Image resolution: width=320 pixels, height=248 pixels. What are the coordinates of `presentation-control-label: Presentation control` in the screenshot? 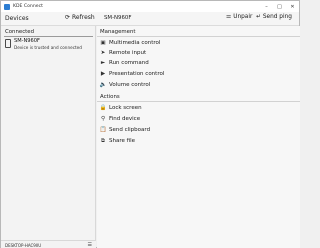 It's located at (137, 74).